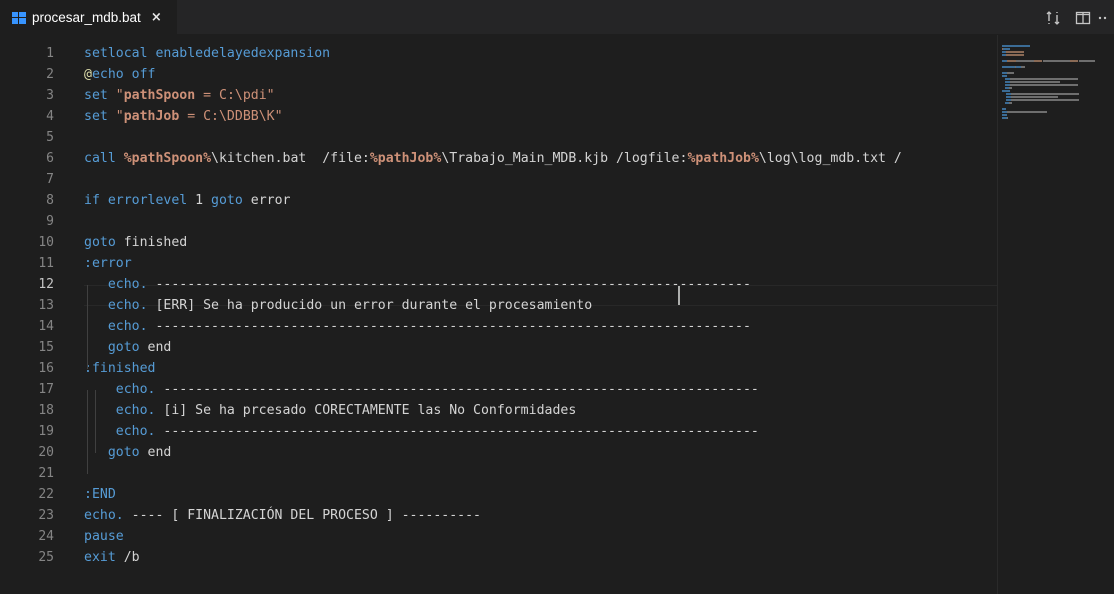 The image size is (1114, 594). What do you see at coordinates (46, 284) in the screenshot?
I see `line-number: 12` at bounding box center [46, 284].